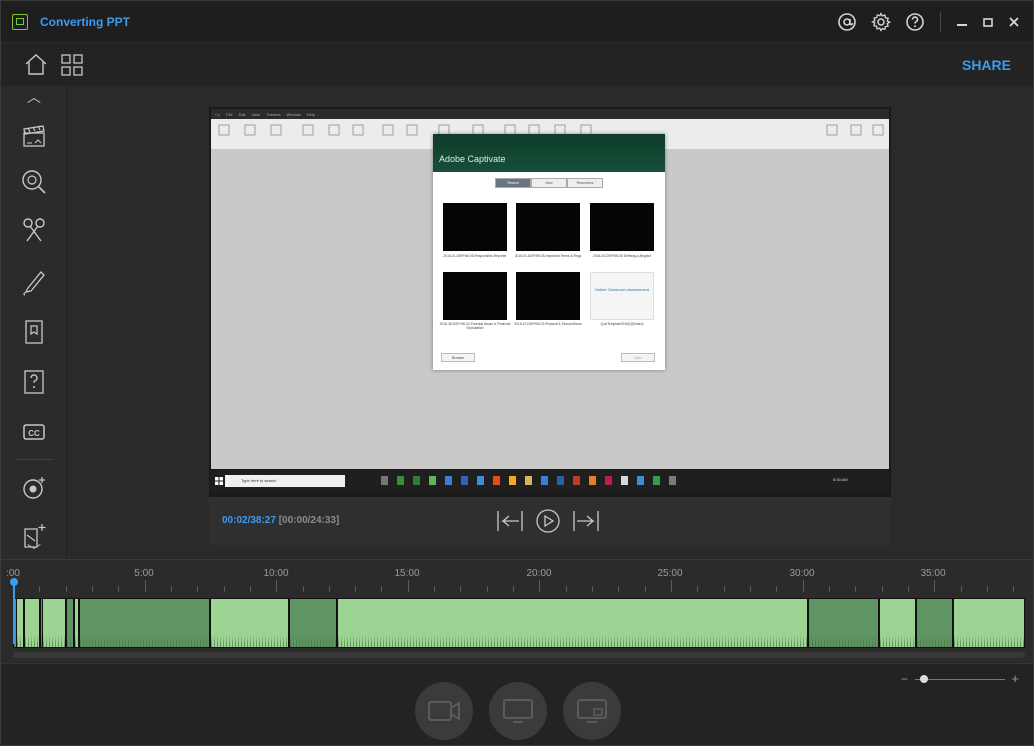  Describe the element at coordinates (518, 711) in the screenshot. I see `screen-record-icon` at that location.